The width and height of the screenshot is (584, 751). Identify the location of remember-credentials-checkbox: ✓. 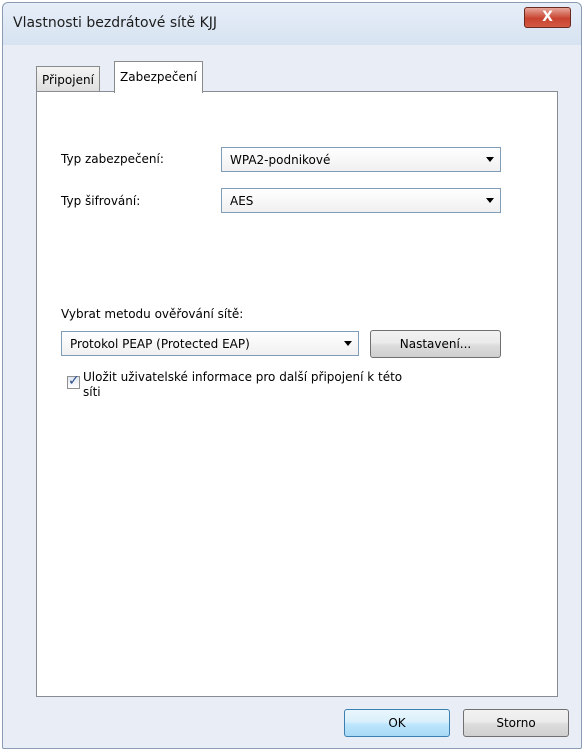
(73, 381).